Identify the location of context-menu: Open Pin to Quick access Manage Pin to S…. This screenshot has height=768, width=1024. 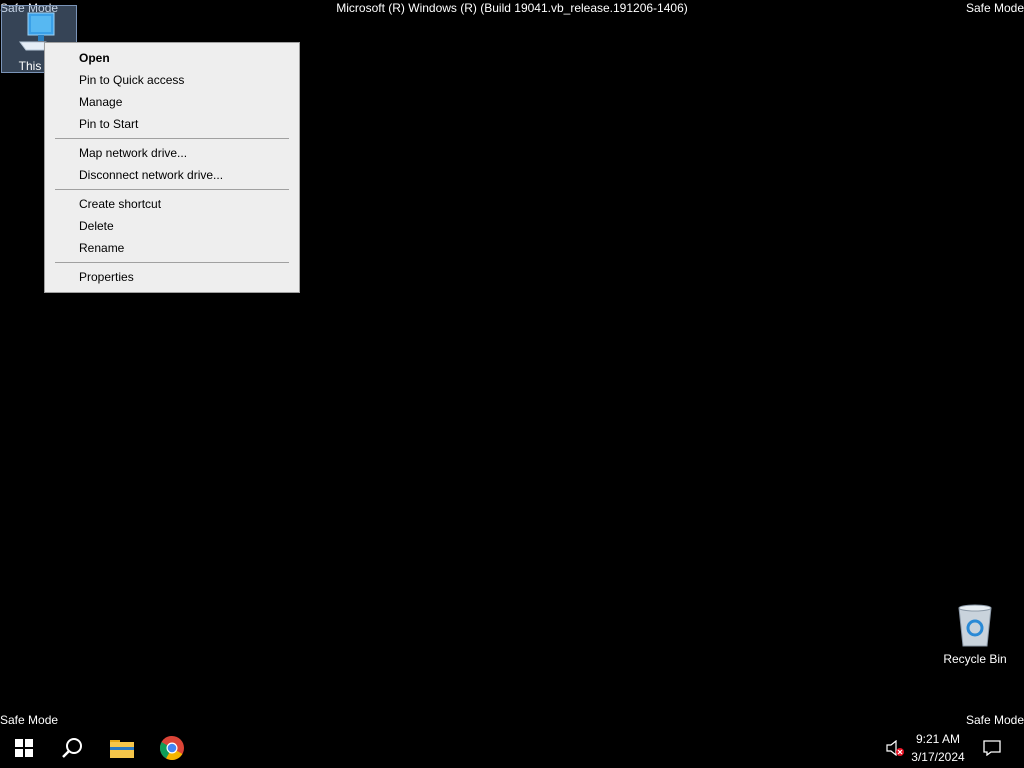
(172, 167).